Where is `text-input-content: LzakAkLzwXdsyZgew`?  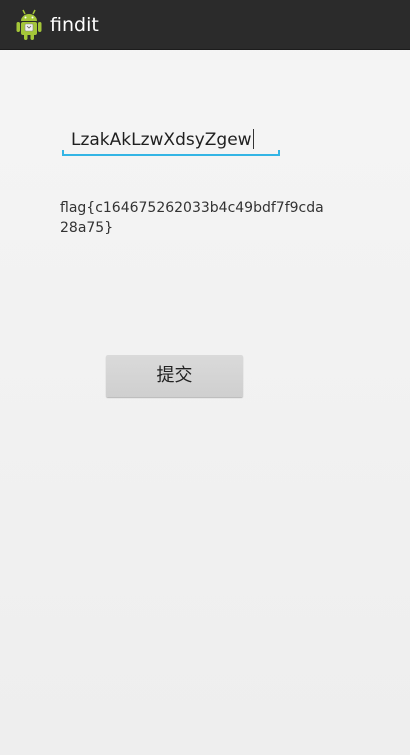
text-input-content: LzakAkLzwXdsyZgew is located at coordinates (161, 140).